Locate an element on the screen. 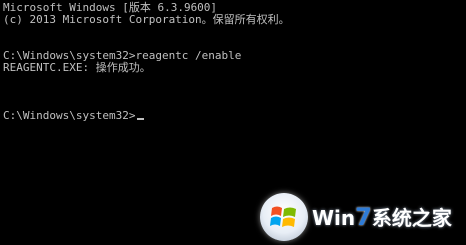 This screenshot has width=466, height=245. console-line-prompt: C:\Windows\system32> is located at coordinates (74, 115).